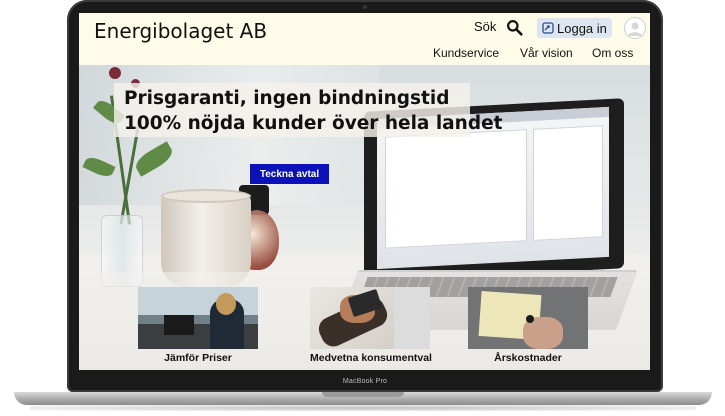 This screenshot has width=725, height=416. What do you see at coordinates (198, 318) in the screenshot?
I see `card-image-office` at bounding box center [198, 318].